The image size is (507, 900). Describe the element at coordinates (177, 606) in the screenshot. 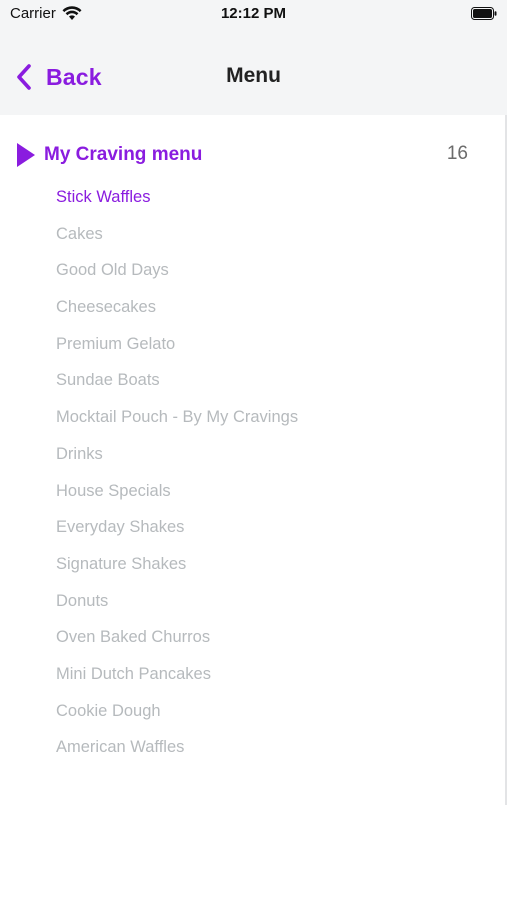

I see `menu-item-donuts: Donuts` at that location.